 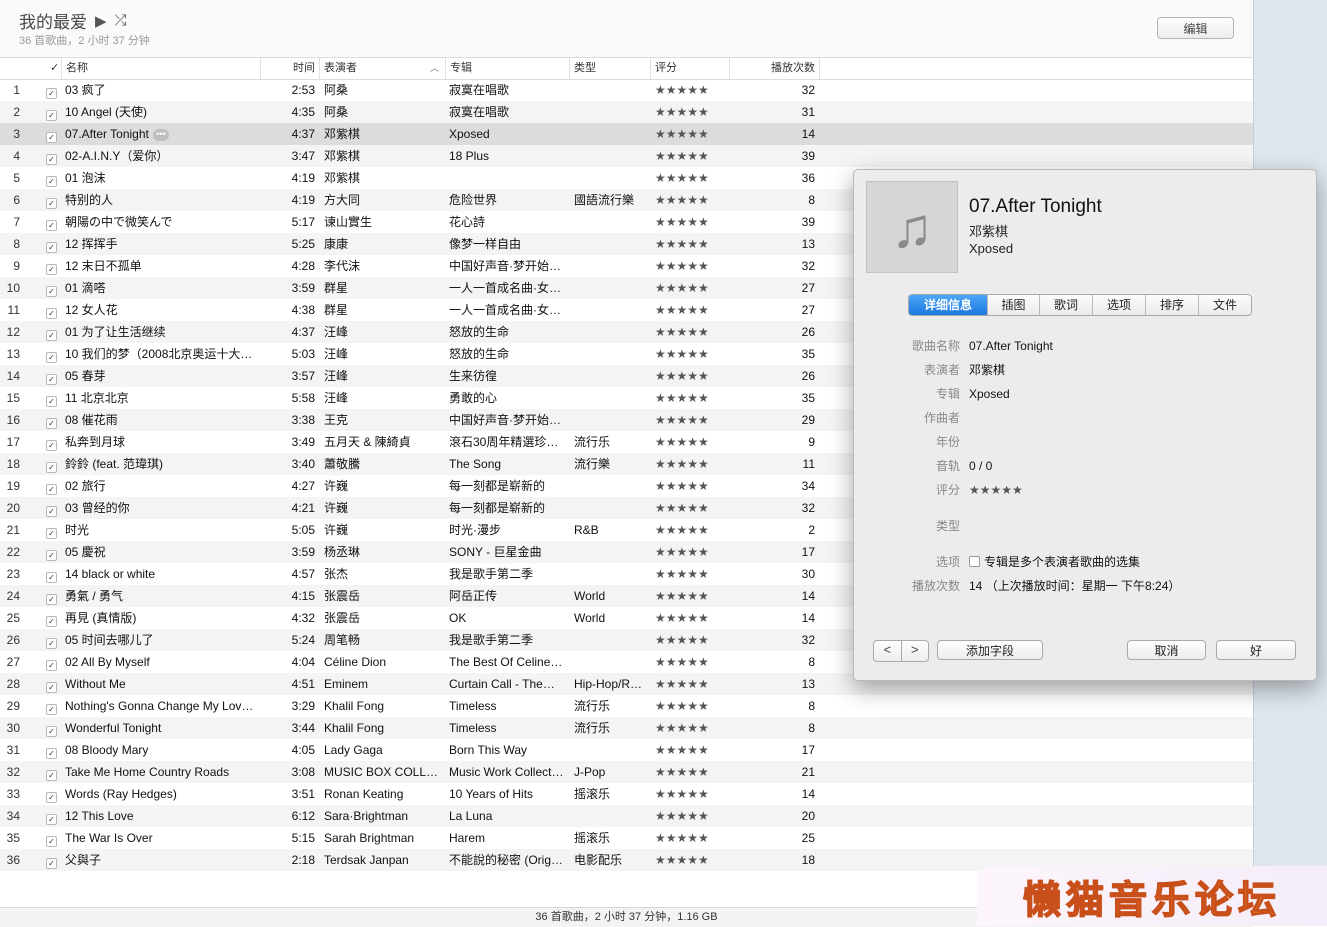 I want to click on ok-button: 好, so click(x=1256, y=650).